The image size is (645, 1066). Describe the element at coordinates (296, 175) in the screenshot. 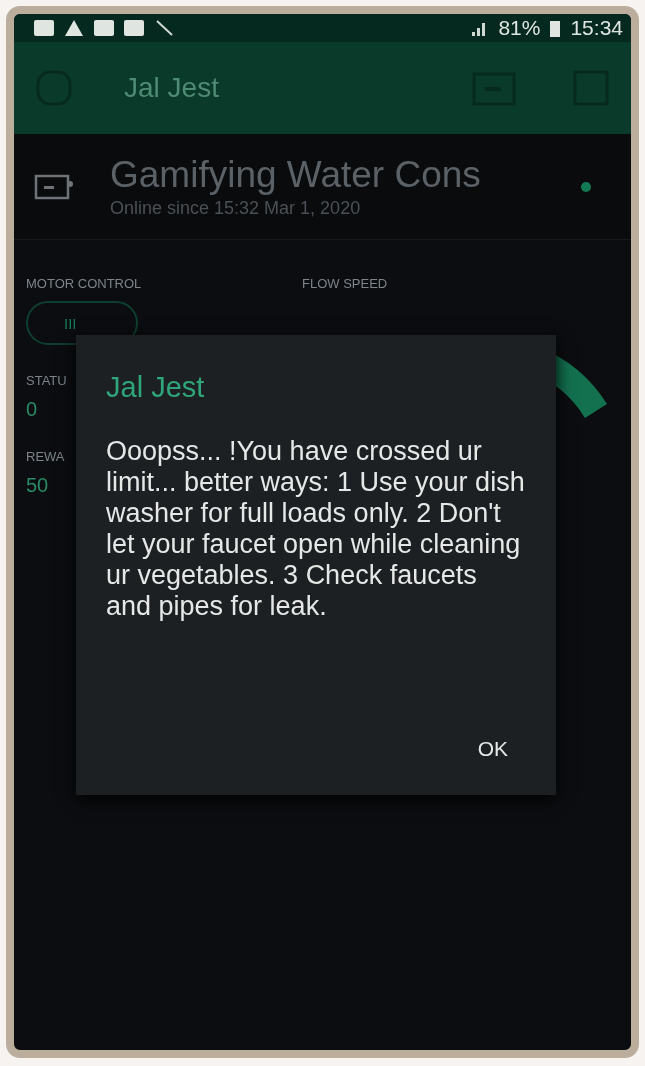

I see `device-name: Gamifying Water Cons` at that location.